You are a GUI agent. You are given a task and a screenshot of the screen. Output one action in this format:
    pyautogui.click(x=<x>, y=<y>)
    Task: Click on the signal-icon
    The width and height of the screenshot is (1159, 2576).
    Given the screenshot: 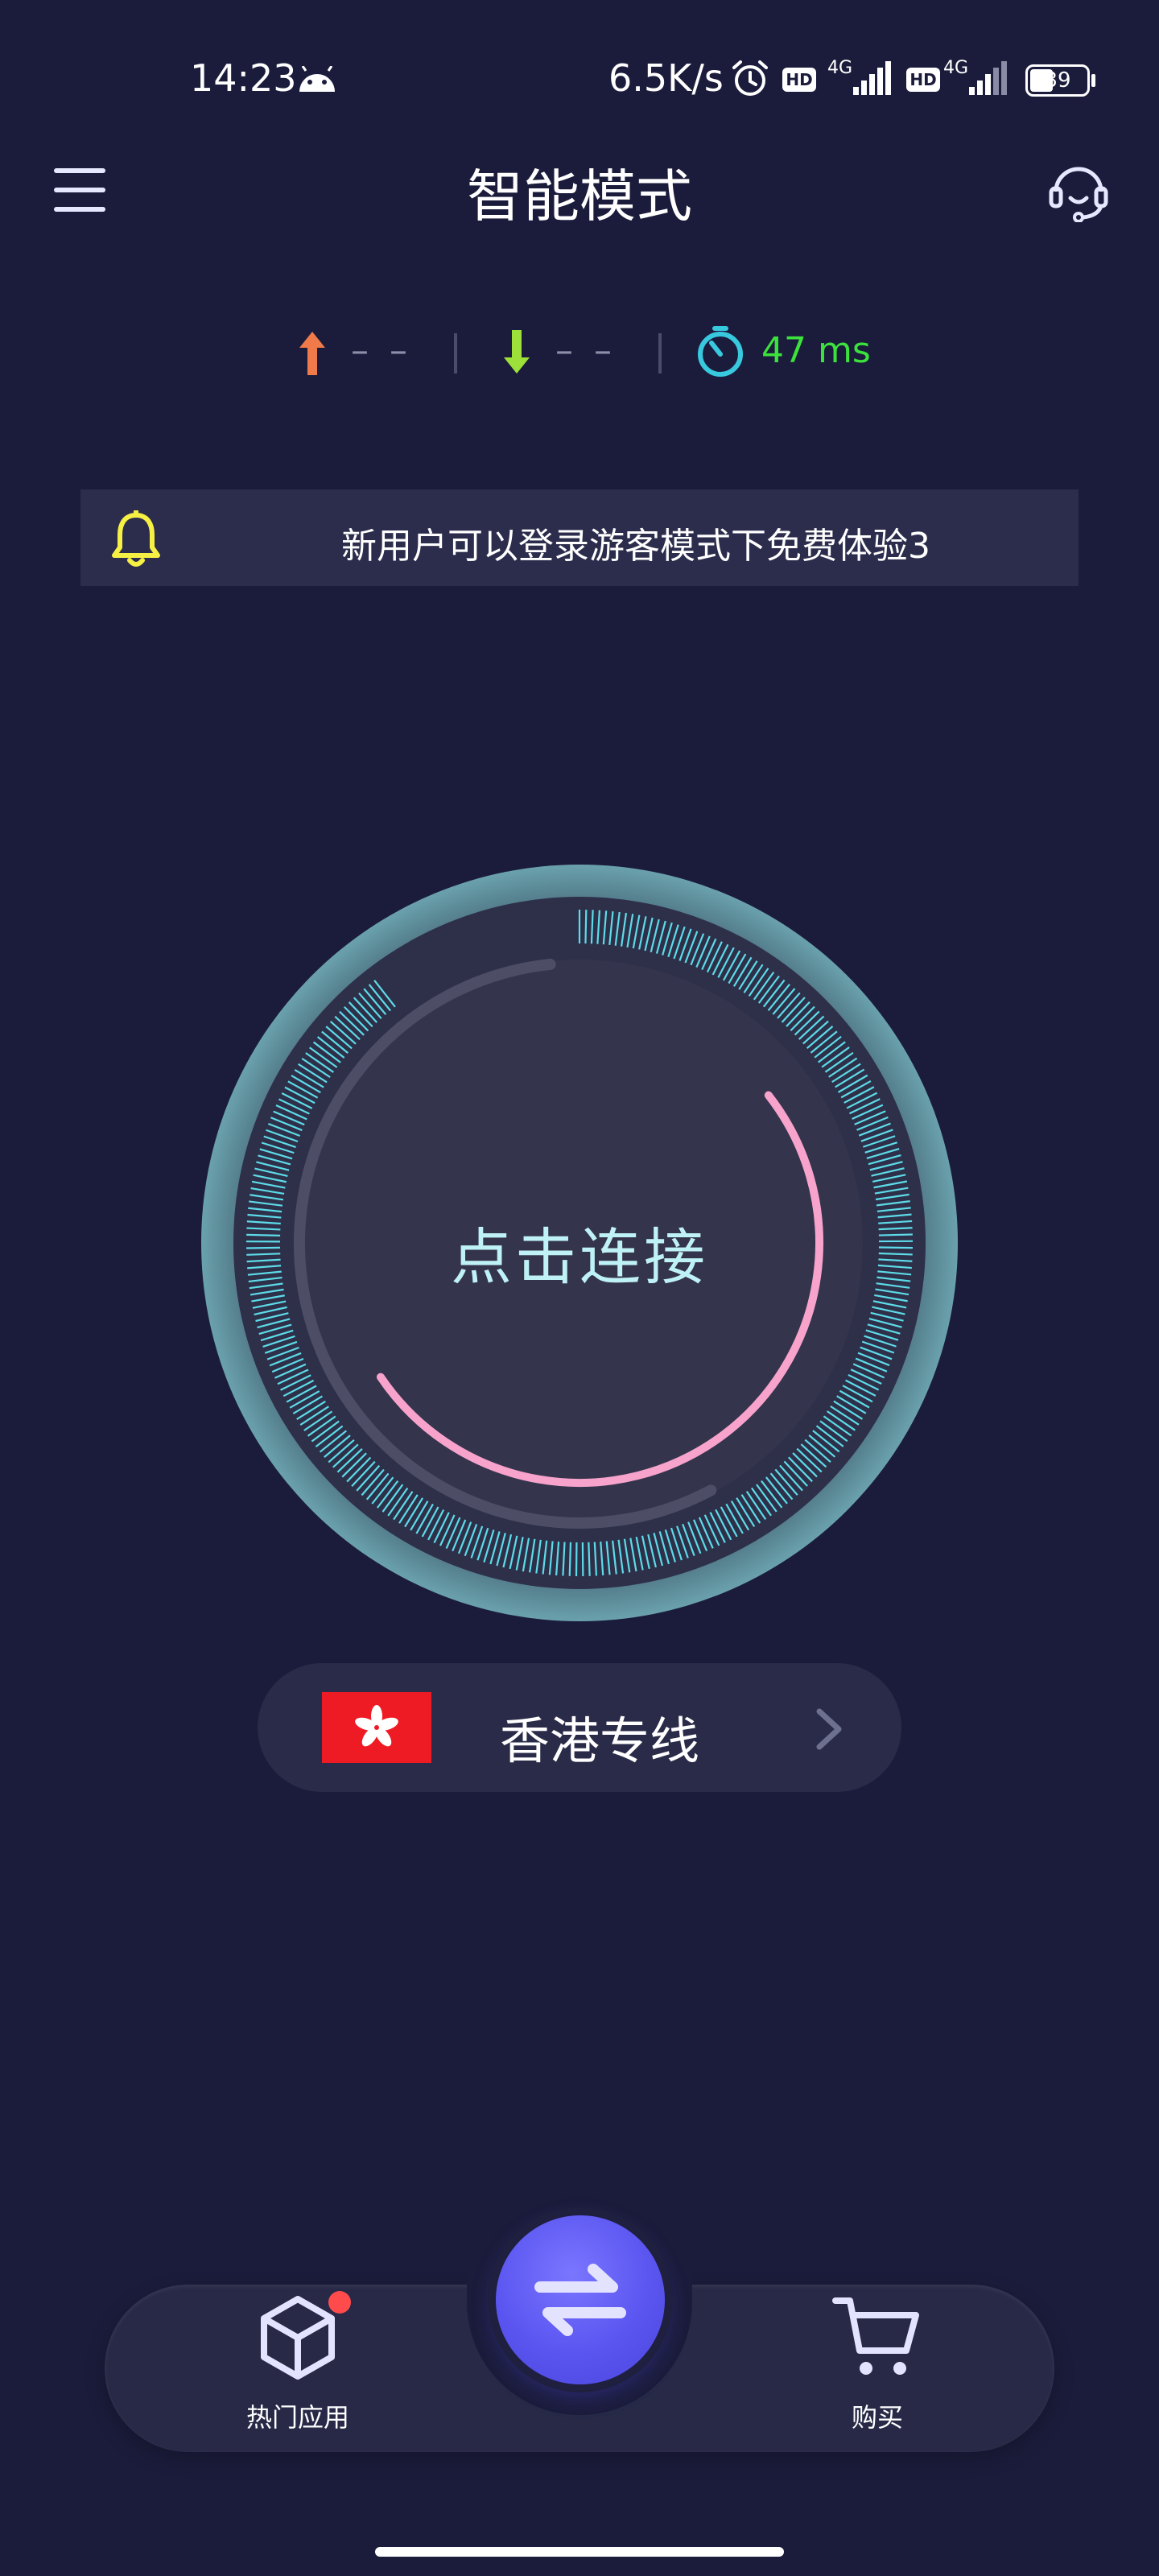 What is the action you would take?
    pyautogui.click(x=872, y=78)
    